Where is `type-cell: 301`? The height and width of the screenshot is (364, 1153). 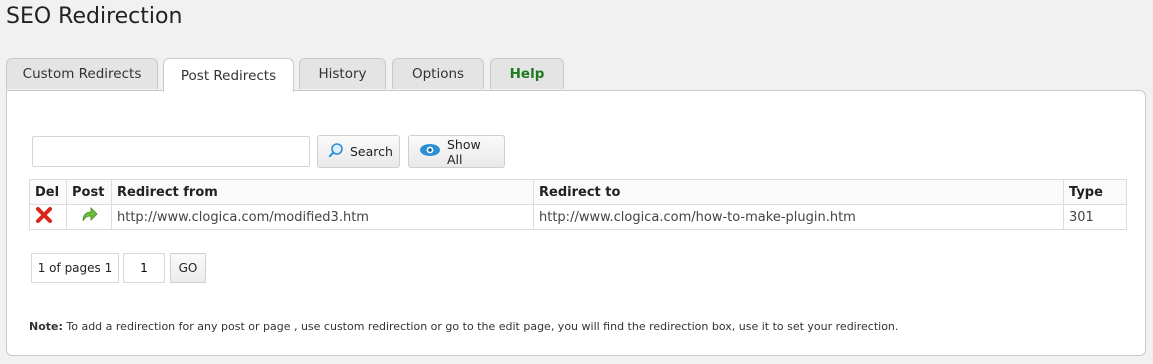
type-cell: 301 is located at coordinates (1095, 217).